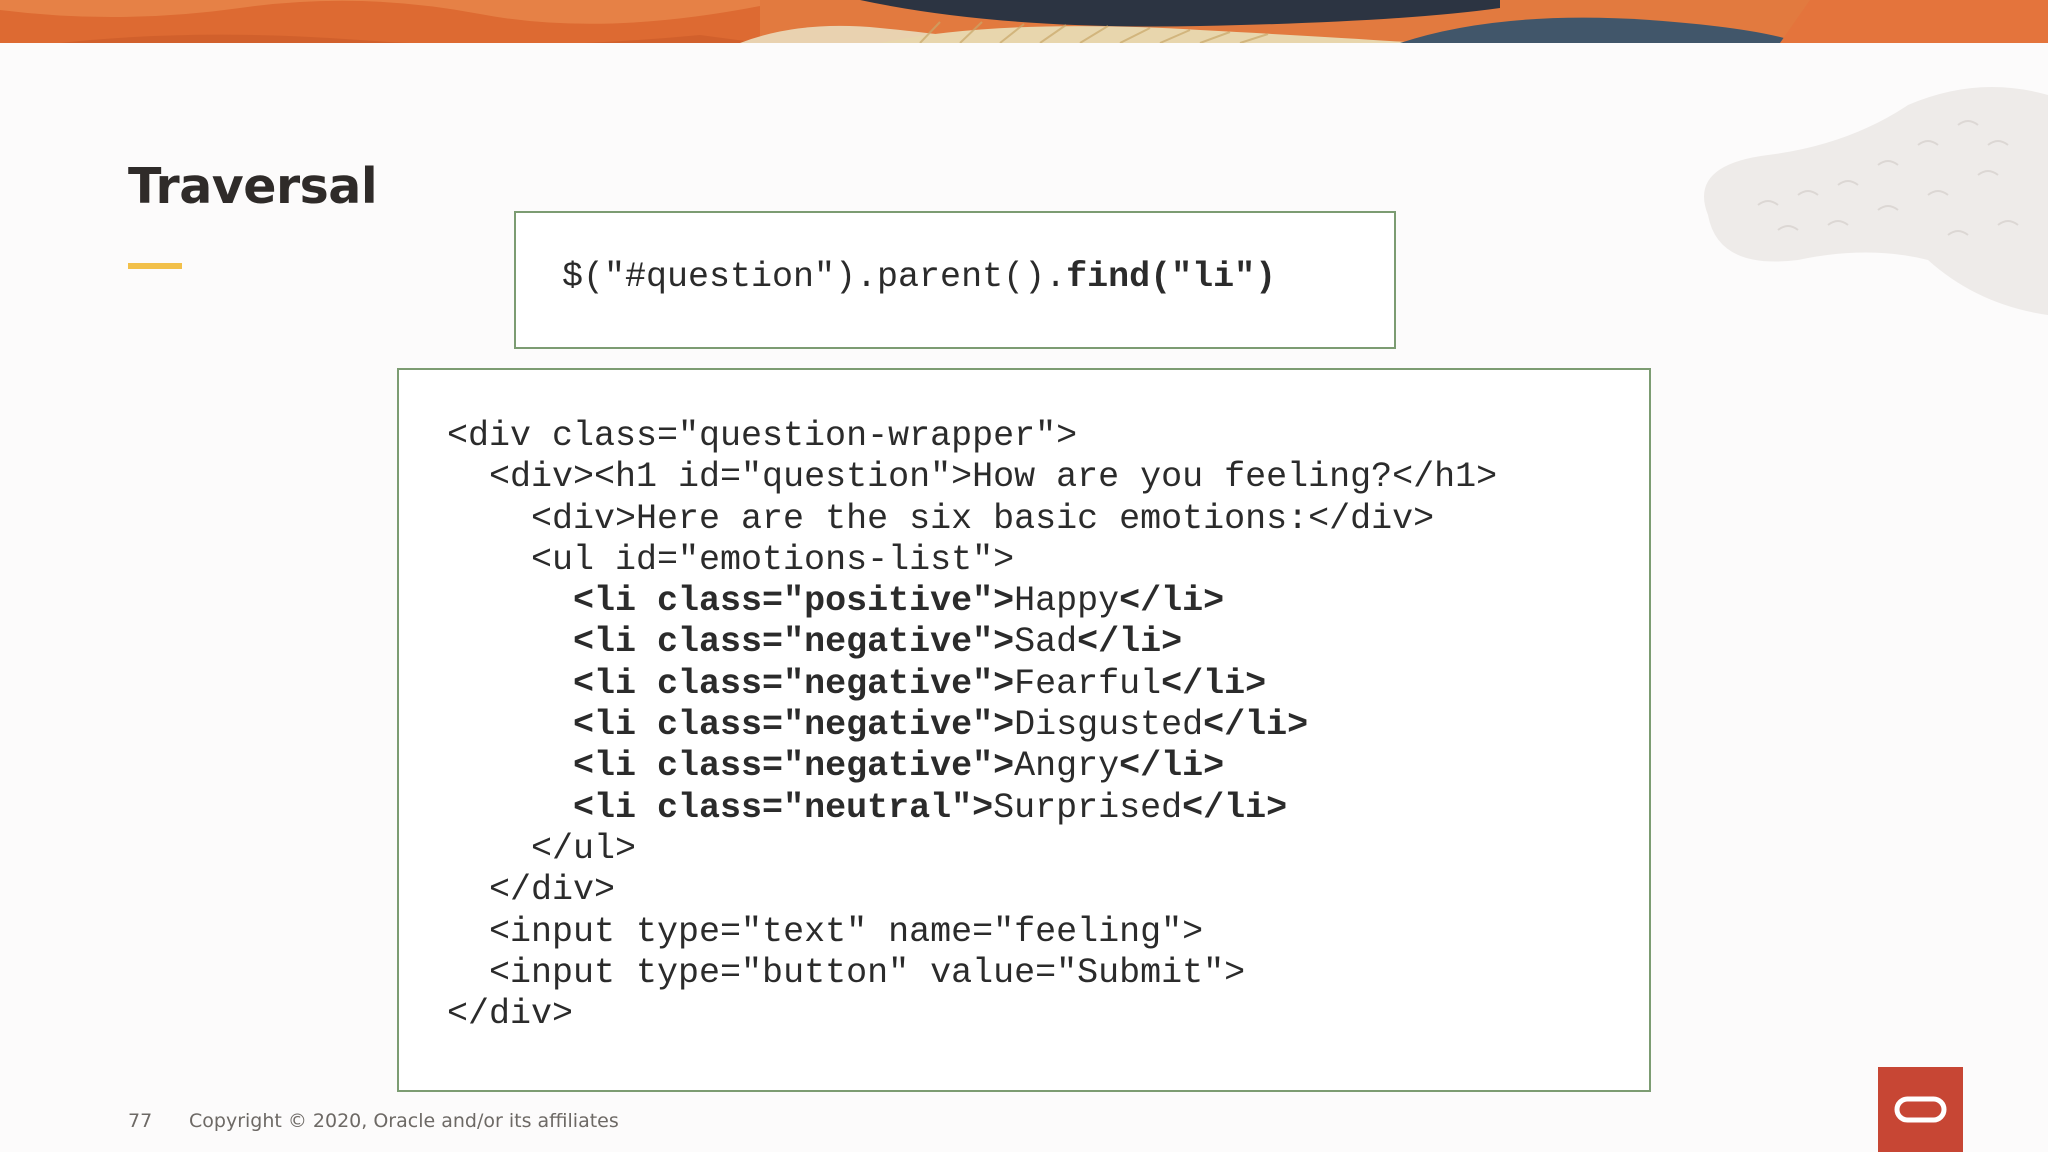 This screenshot has height=1152, width=2048. Describe the element at coordinates (1067, 601) in the screenshot. I see `code-token: Happy` at that location.